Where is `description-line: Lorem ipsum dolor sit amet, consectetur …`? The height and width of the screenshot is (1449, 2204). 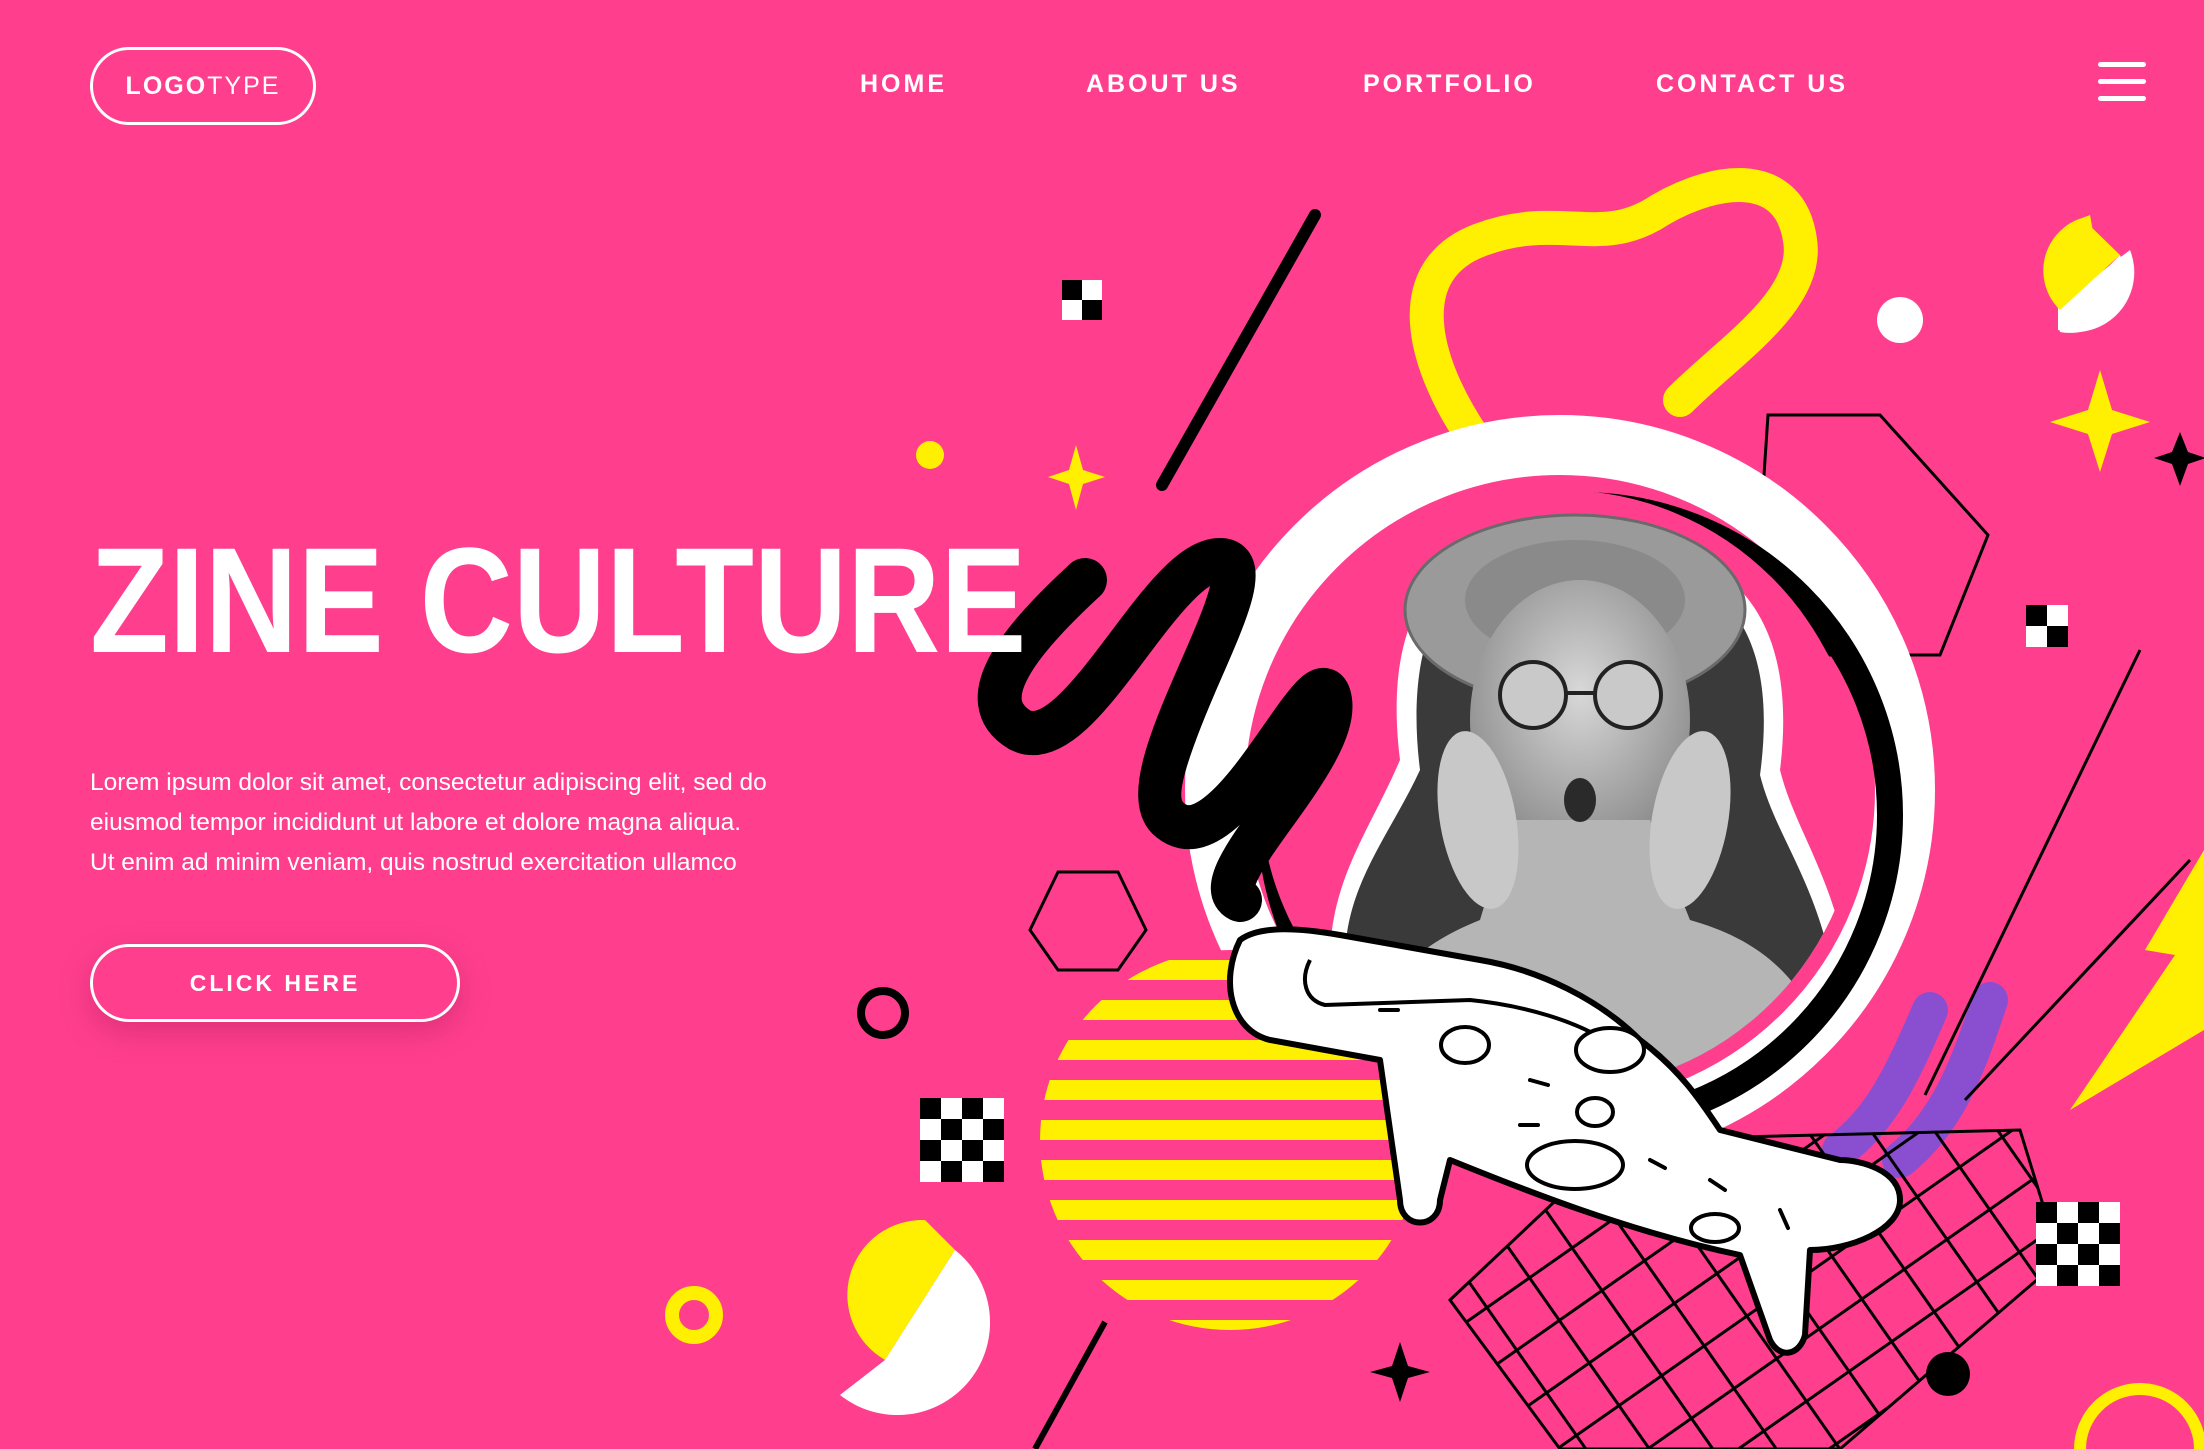 description-line: Lorem ipsum dolor sit amet, consectetur … is located at coordinates (428, 782).